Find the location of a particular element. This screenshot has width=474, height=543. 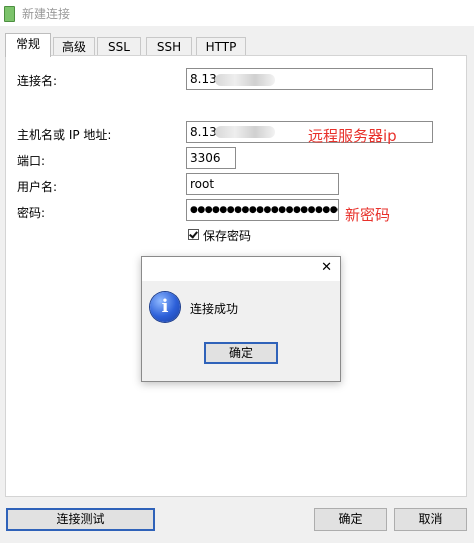

host-annotation: 远程服务器ip is located at coordinates (352, 136).